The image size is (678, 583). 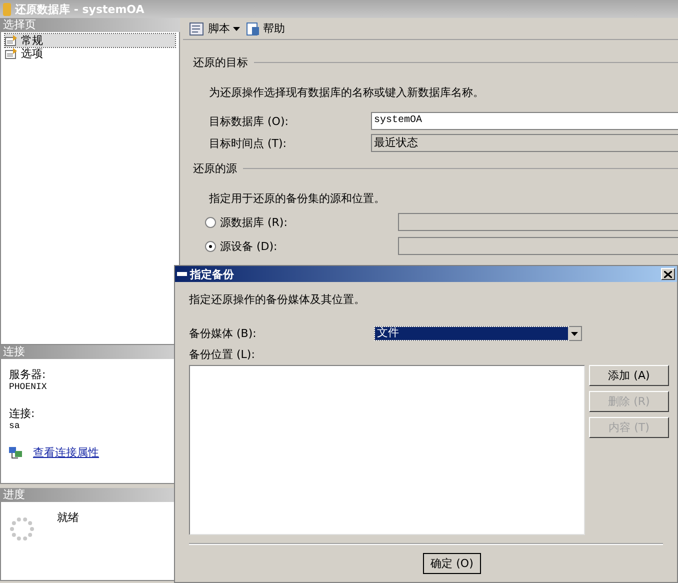 I want to click on side-button: 添加 (A), so click(x=629, y=375).